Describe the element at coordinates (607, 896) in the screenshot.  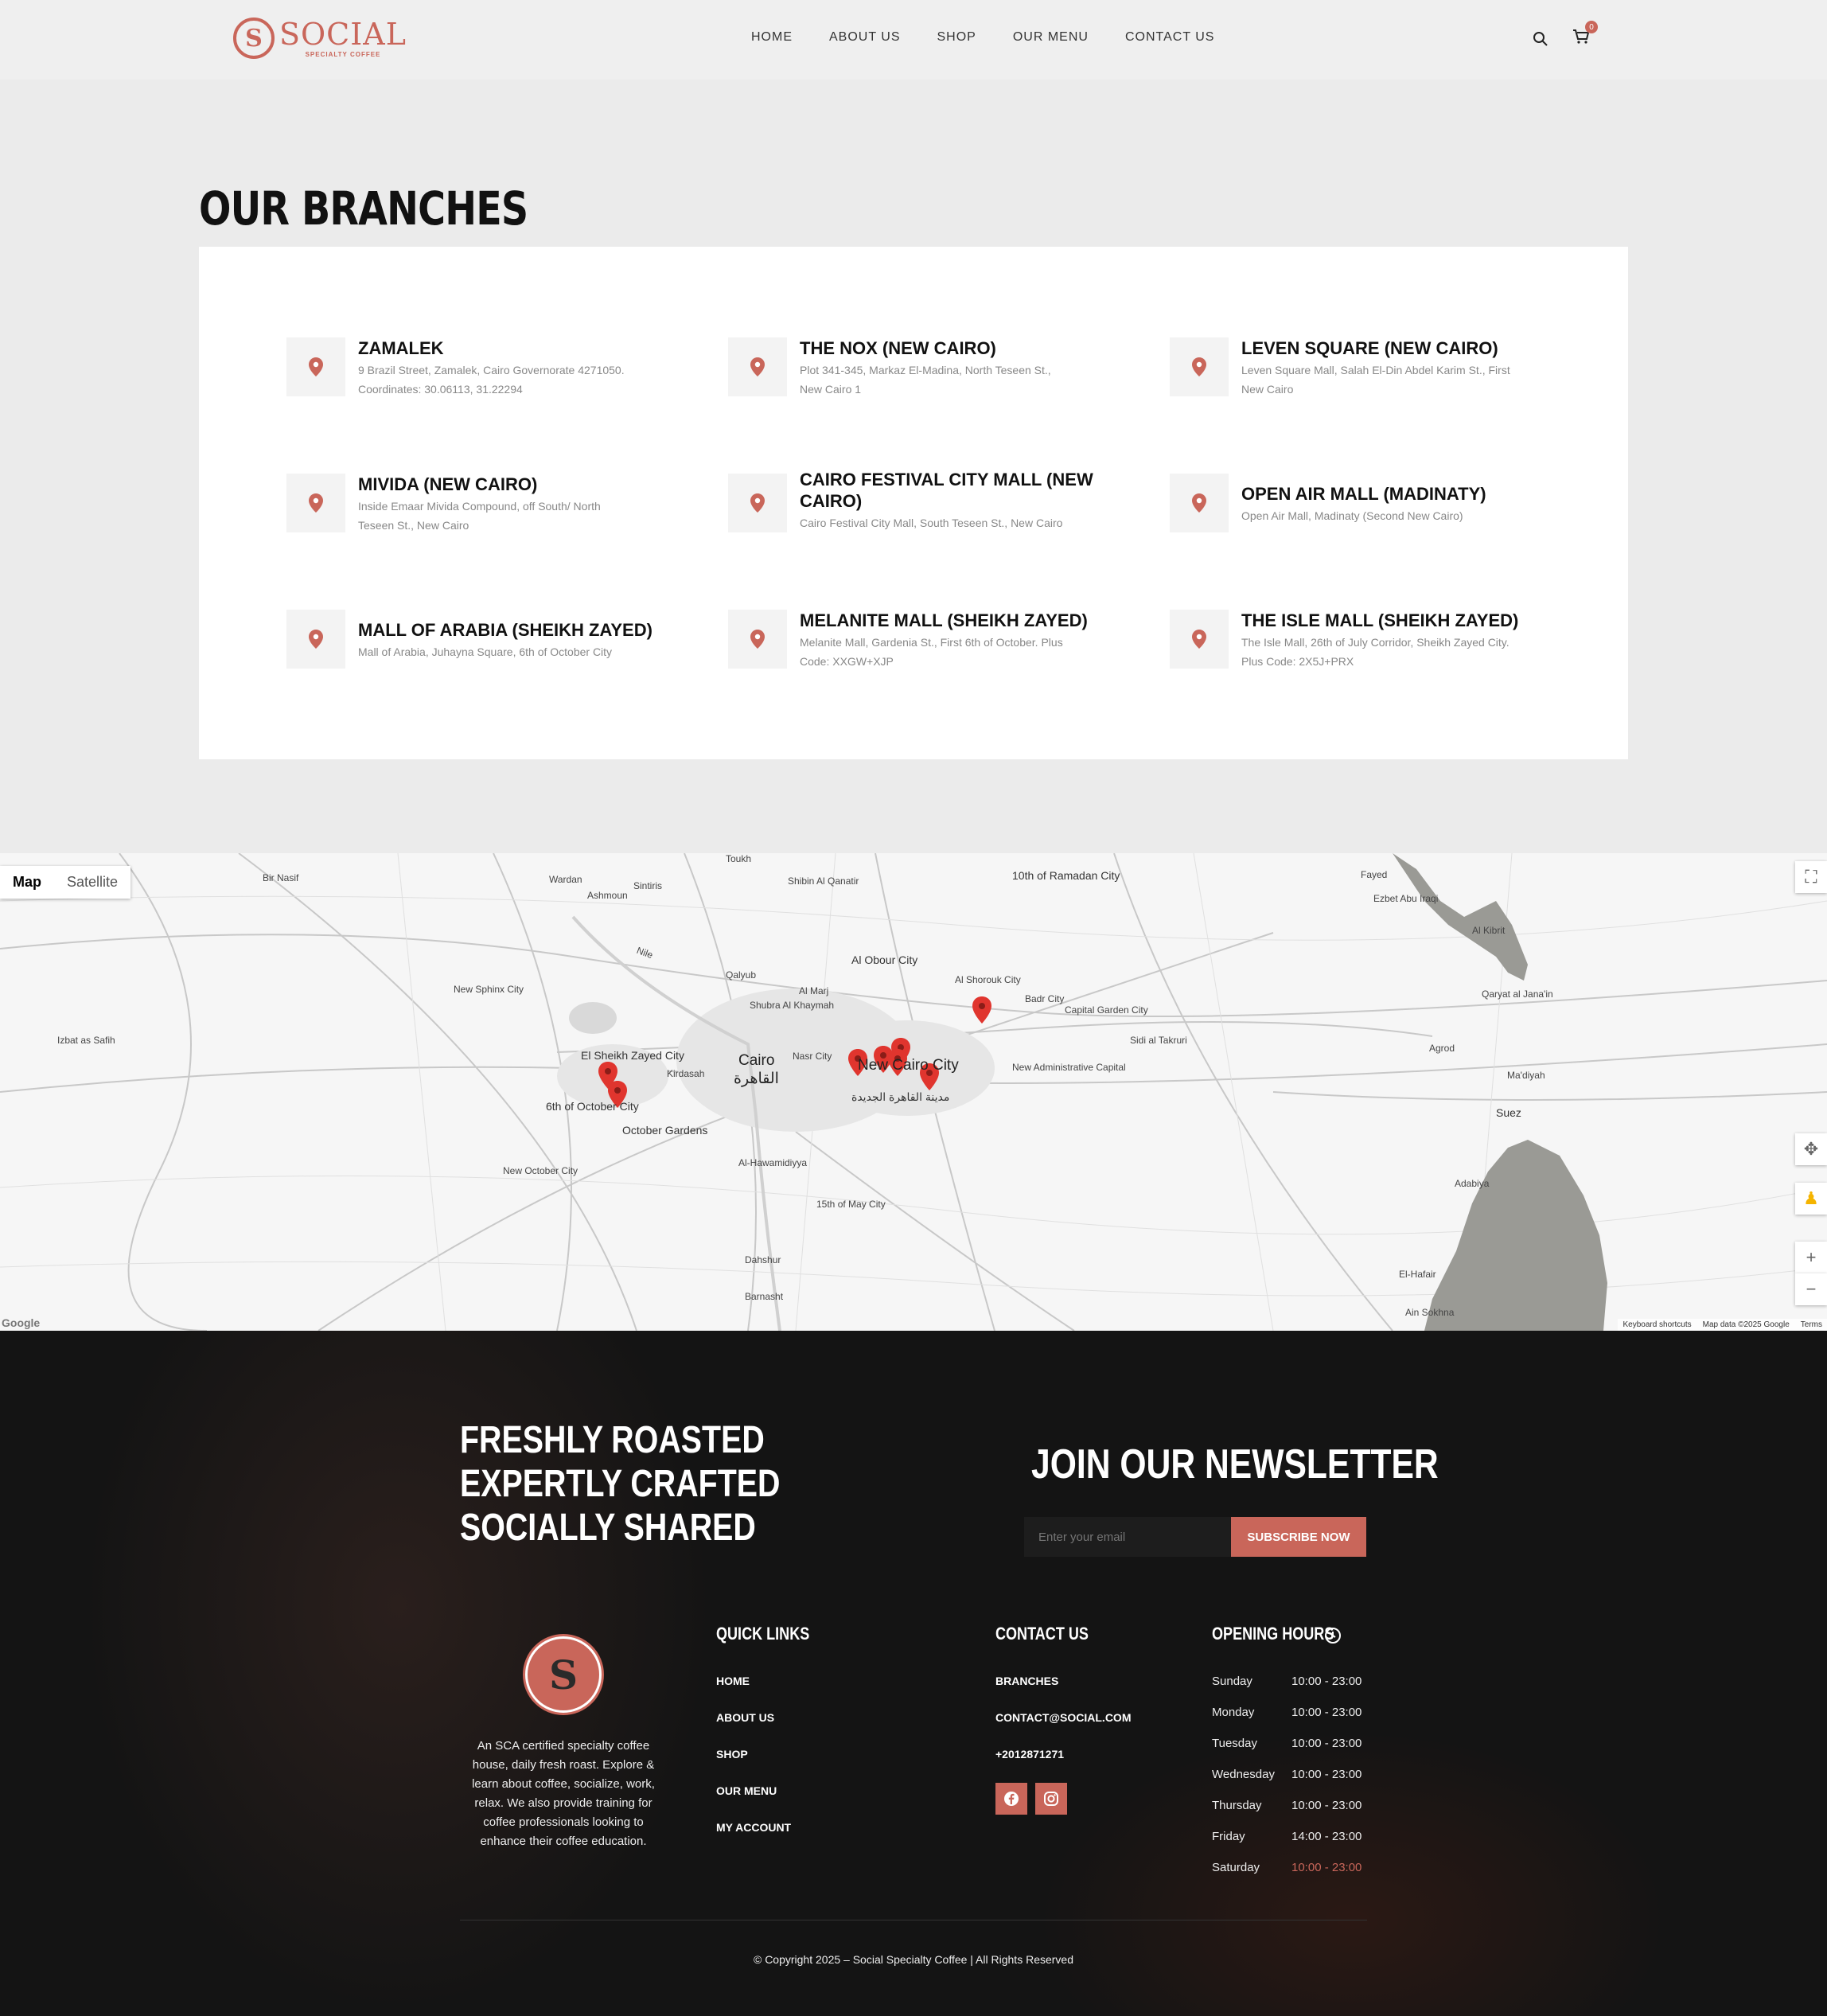
I see `map-label: Ashmoun` at that location.